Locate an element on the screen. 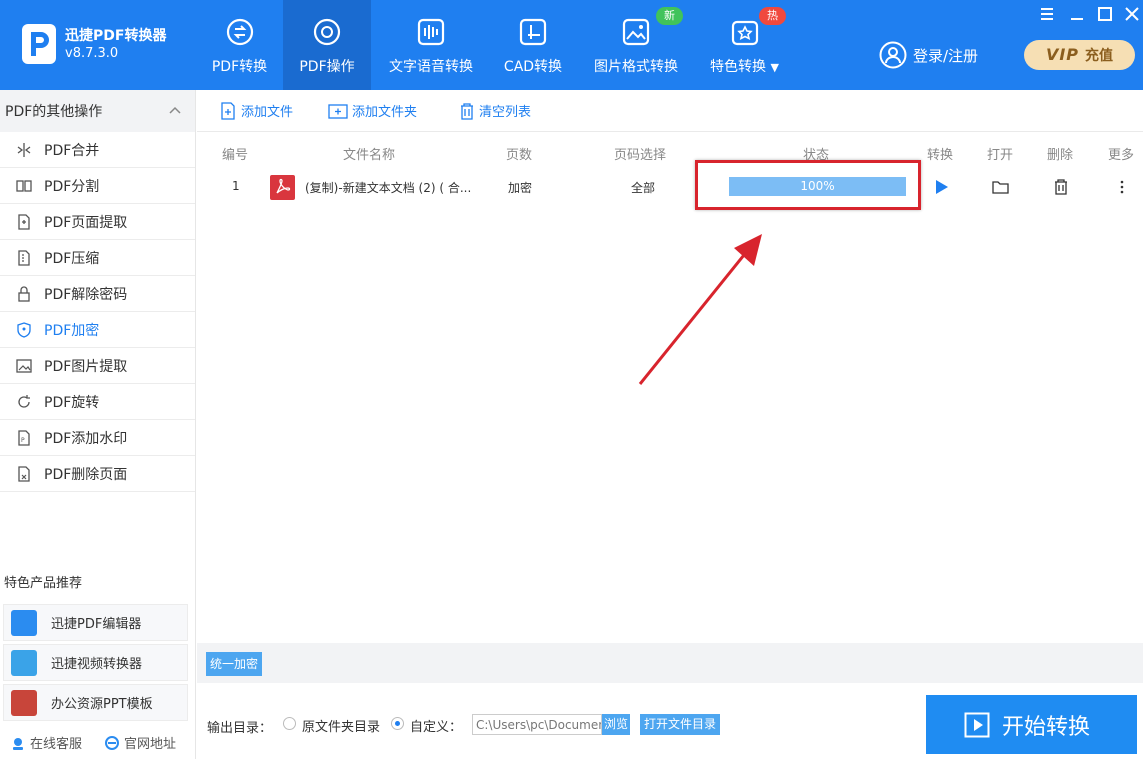  pdf-convert-icon is located at coordinates (239, 32).